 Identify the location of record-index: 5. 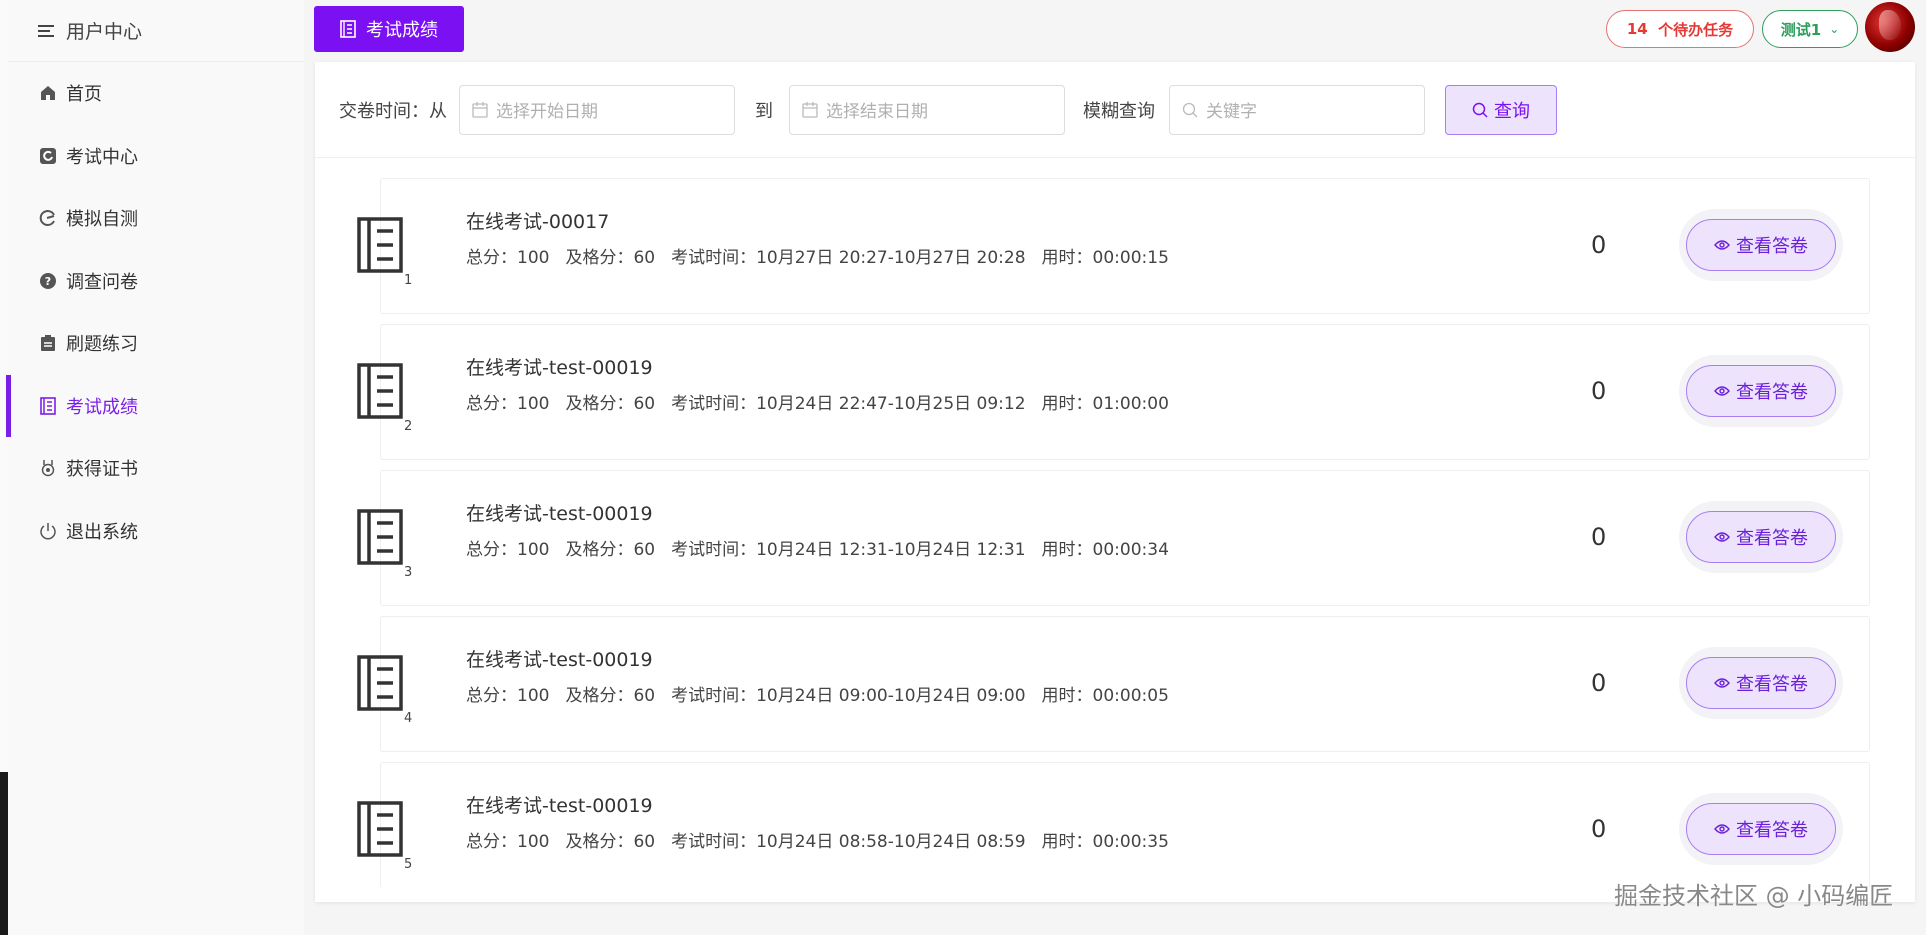
(408, 864).